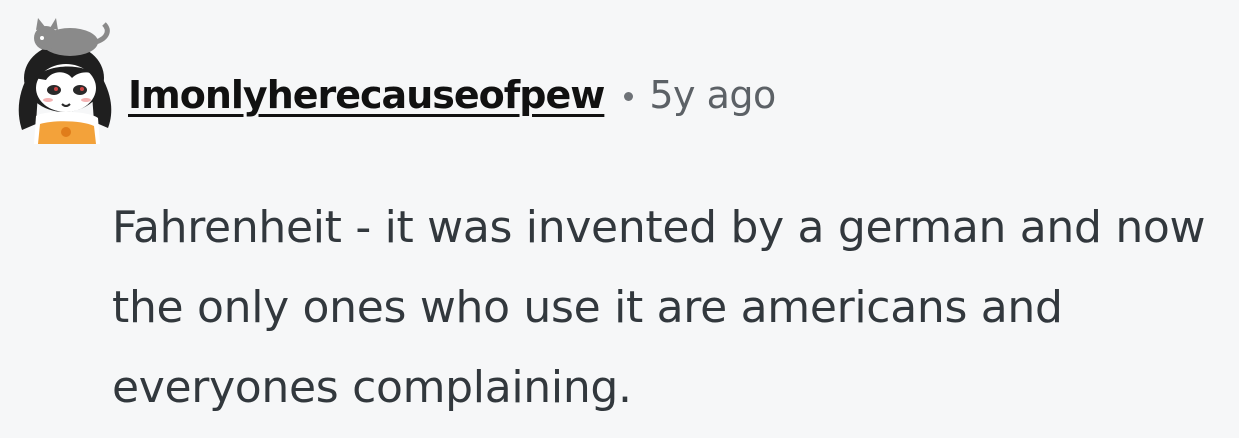  Describe the element at coordinates (366, 95) in the screenshot. I see `username-link: Imonlyherecauseofpew` at that location.